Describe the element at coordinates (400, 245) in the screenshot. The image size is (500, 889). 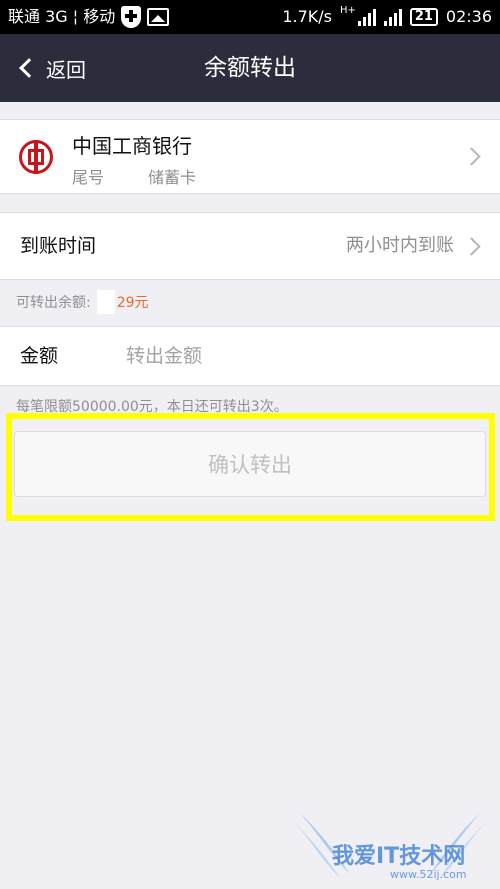
I see `arrival-time-value: 两小时内到账` at that location.